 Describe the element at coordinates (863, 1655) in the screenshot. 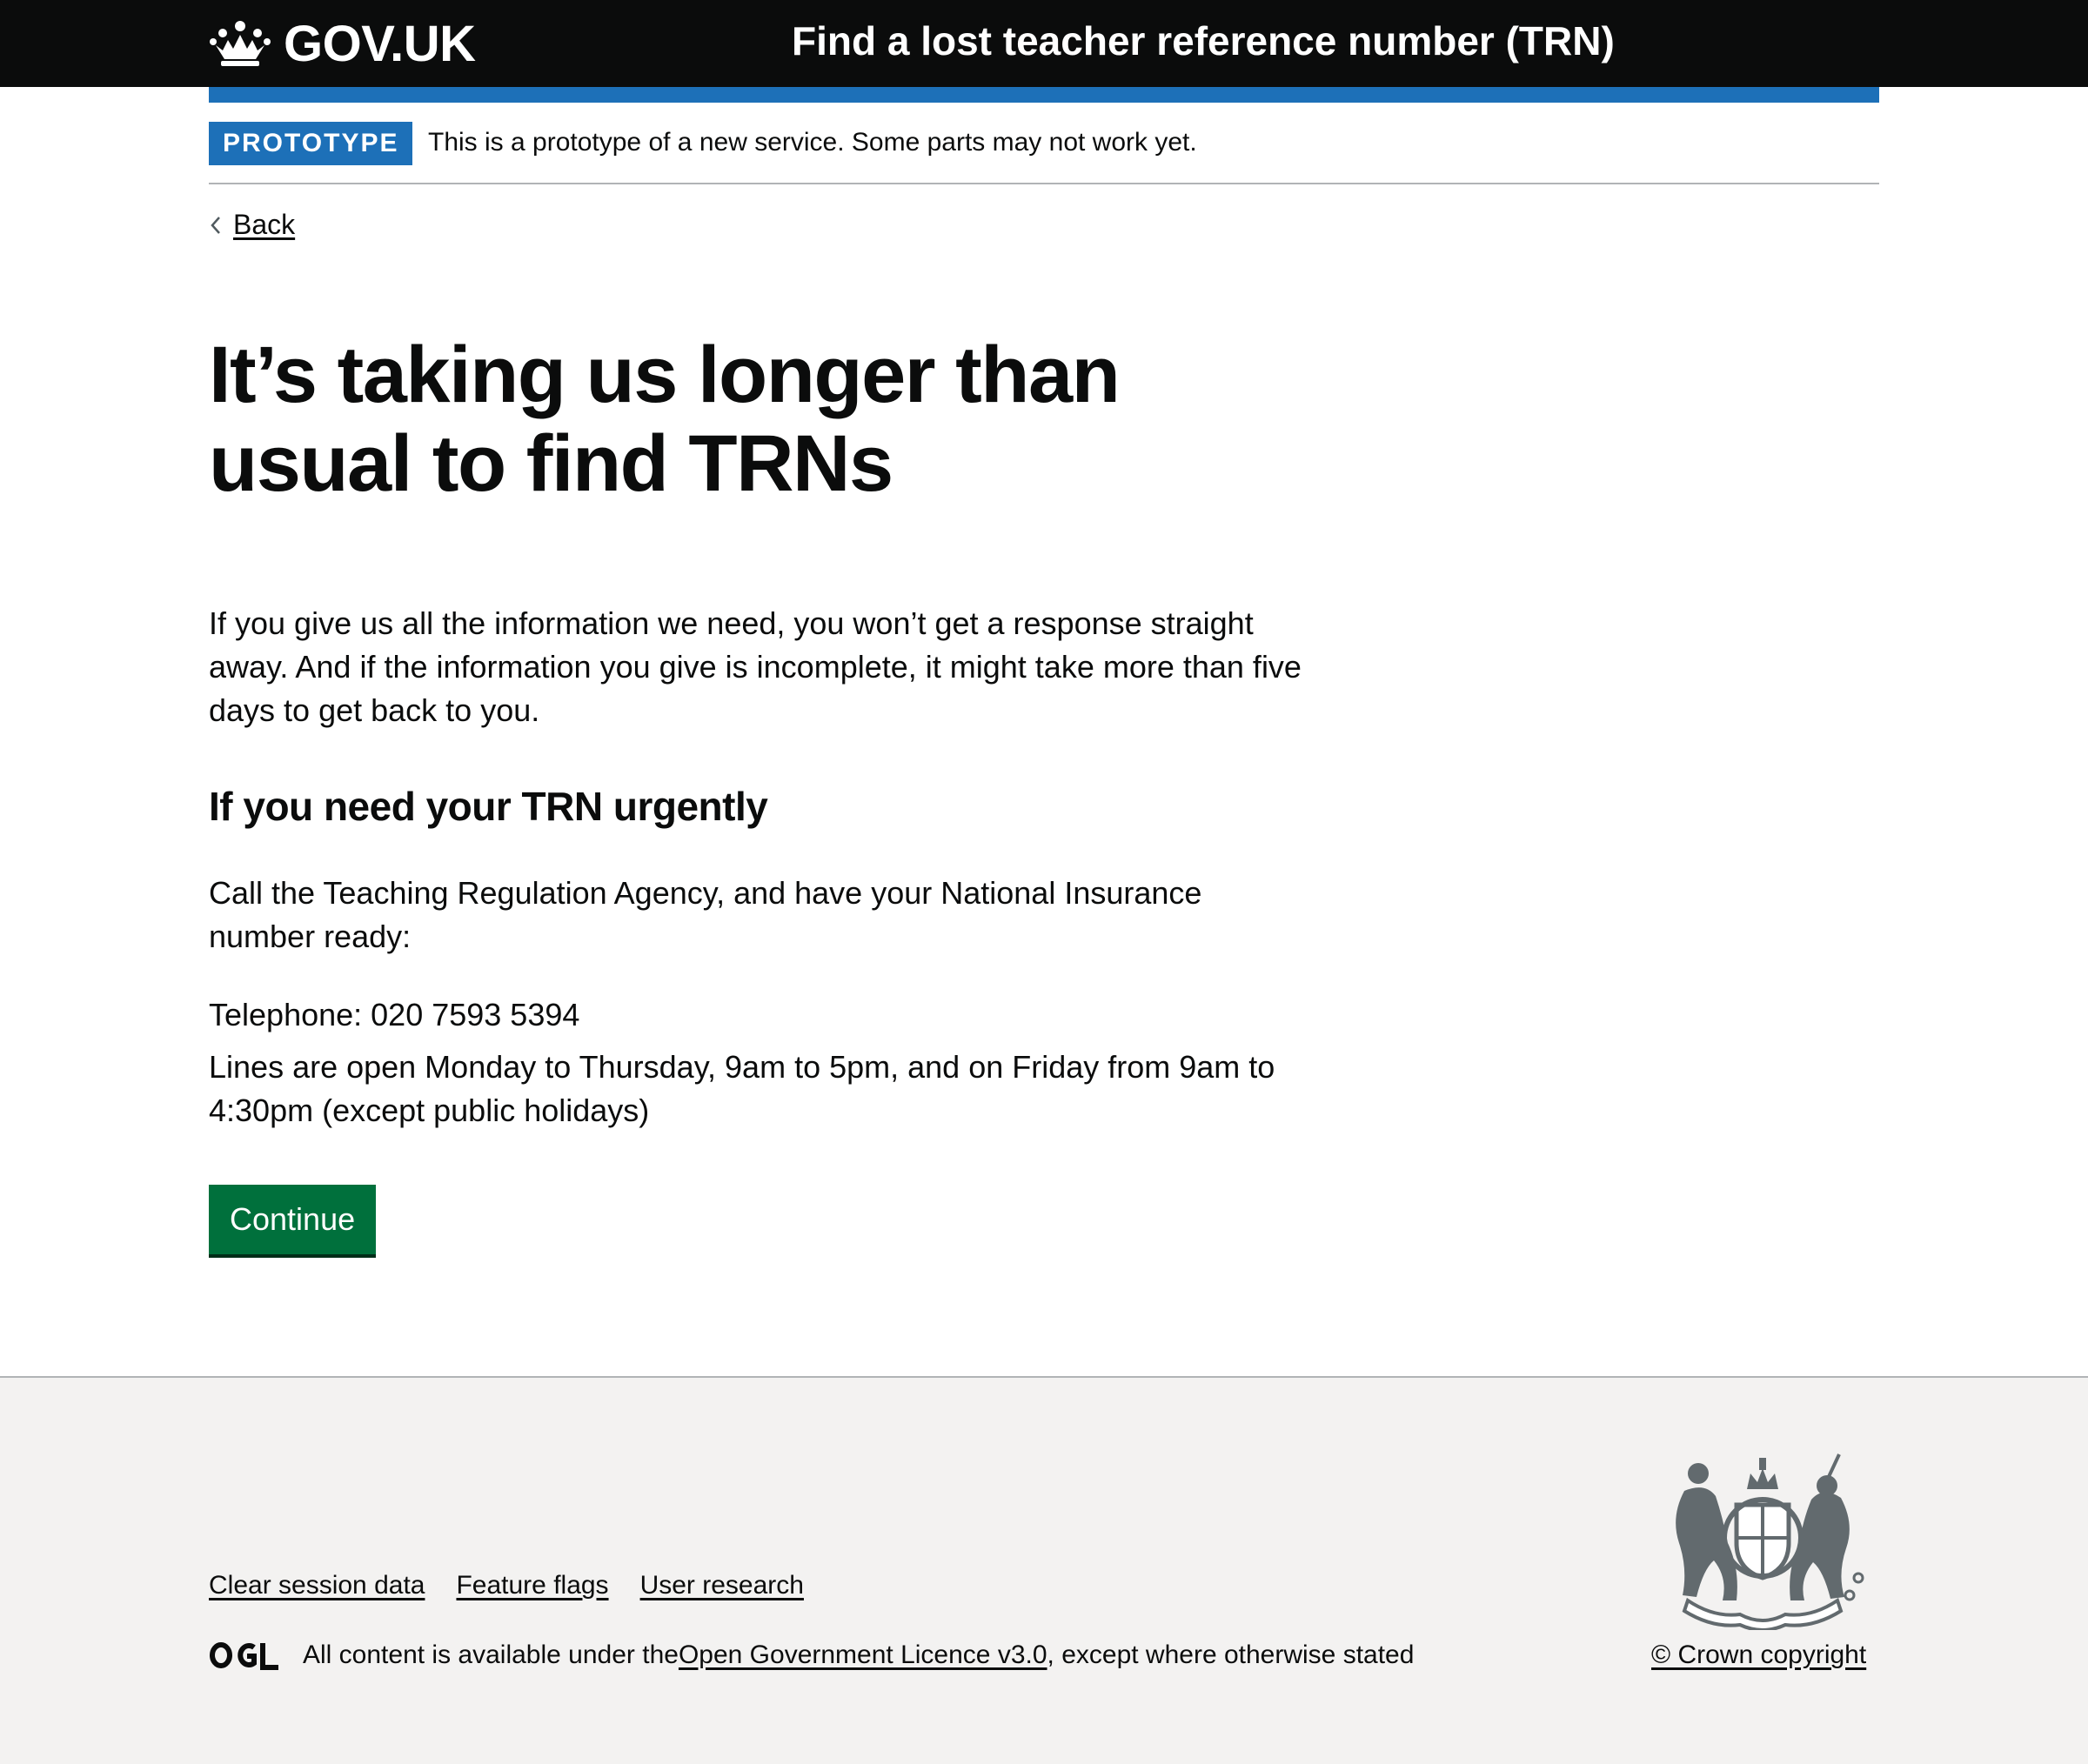

I see `open-government-licence-link: Open Government Licence v3.0` at that location.